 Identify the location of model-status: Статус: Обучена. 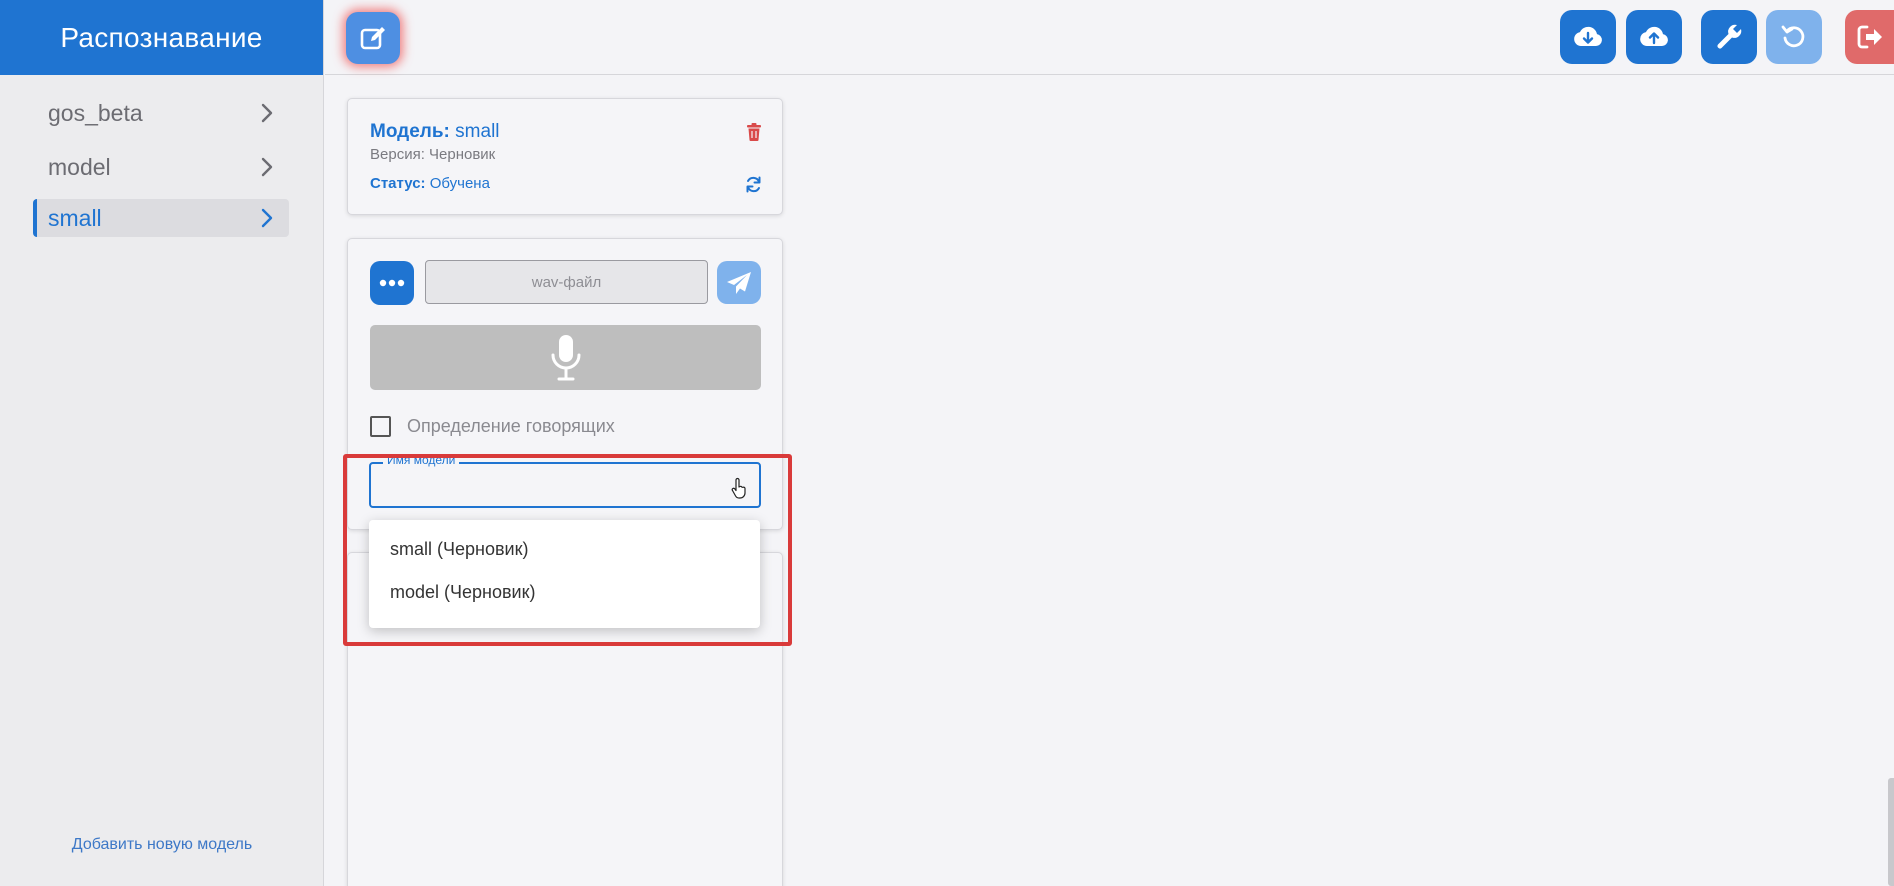
(430, 183).